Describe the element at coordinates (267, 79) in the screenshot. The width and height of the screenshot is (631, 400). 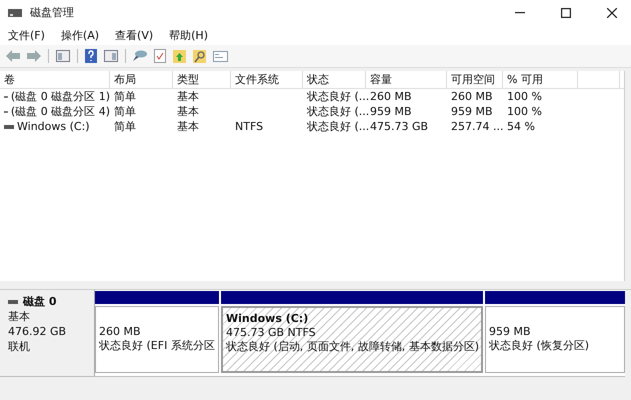
I see `column-header: 文件系统` at that location.